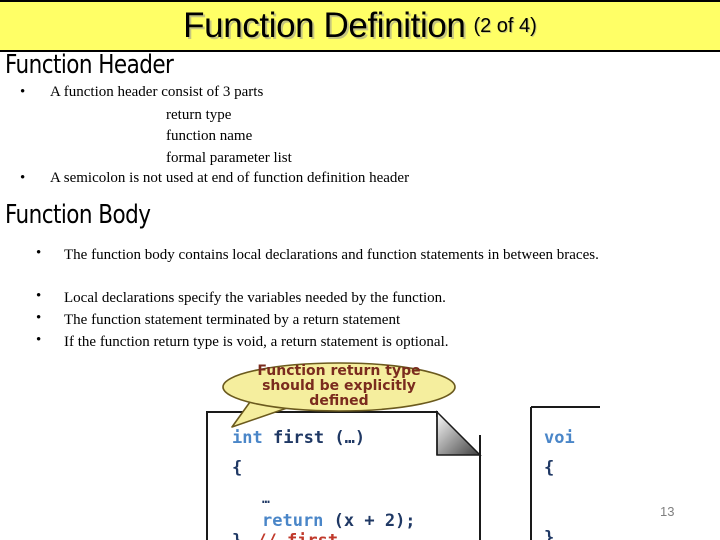 Image resolution: width=720 pixels, height=540 pixels. I want to click on page-title-suffix: (2 of 4), so click(505, 25).